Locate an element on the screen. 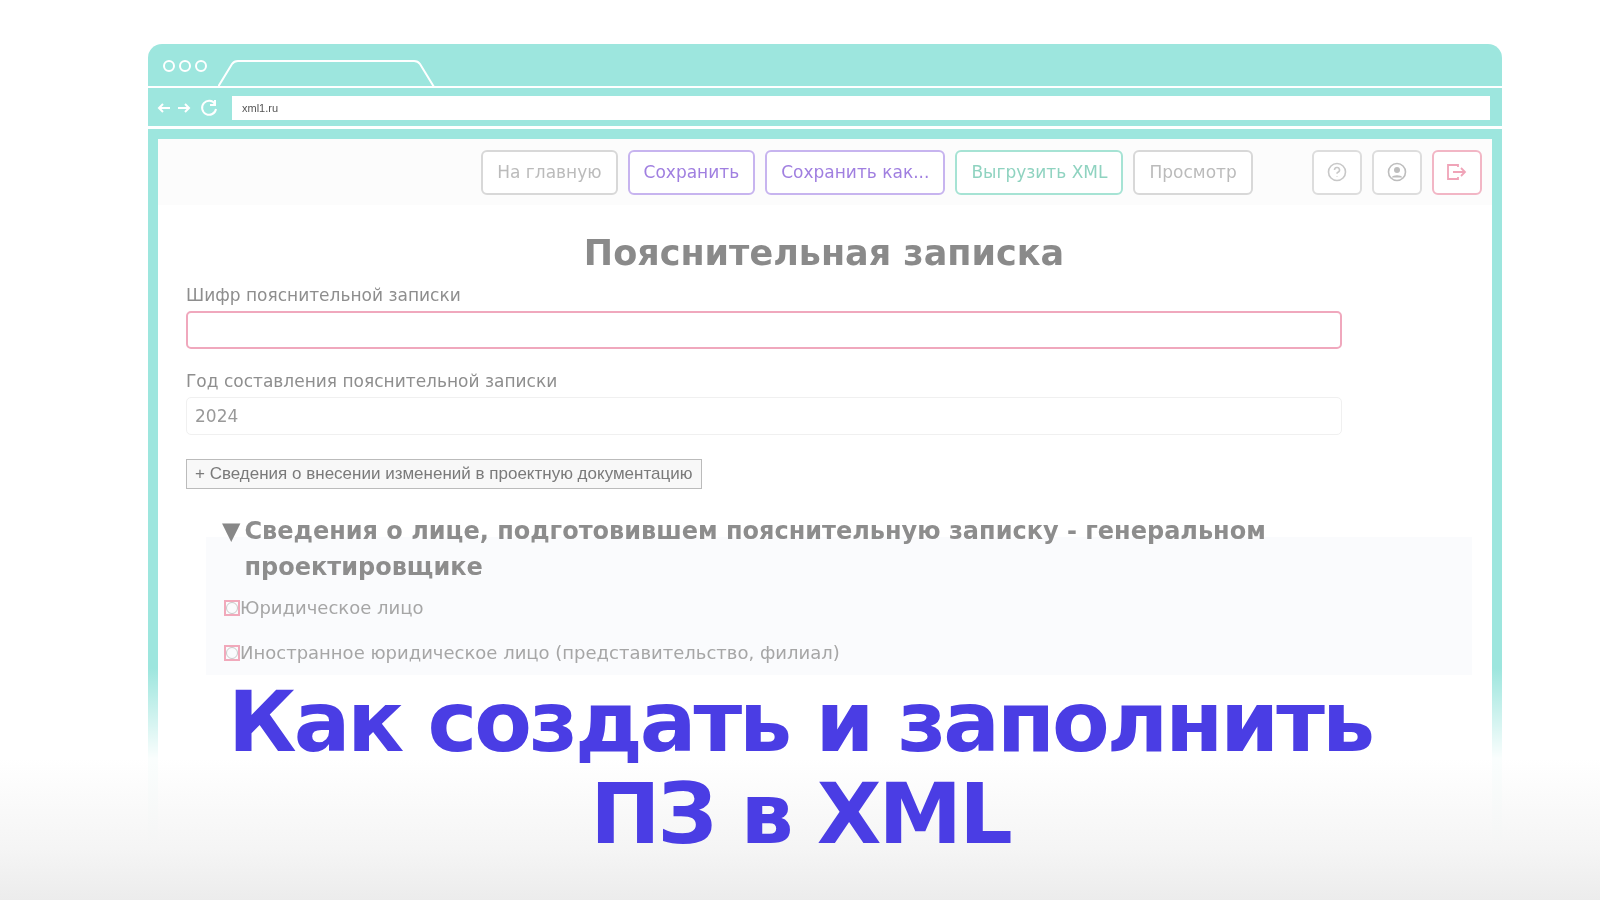  expand-marker: ▼ is located at coordinates (231, 549).